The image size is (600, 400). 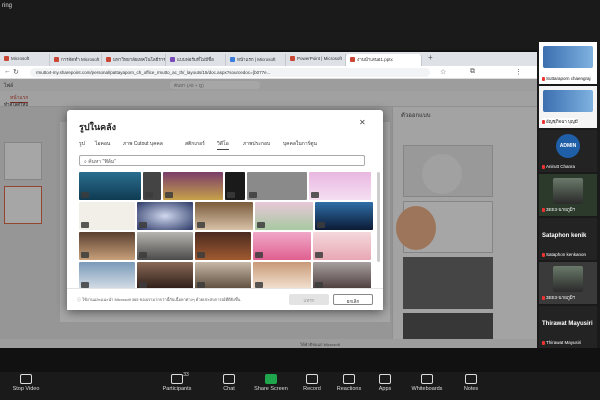 I want to click on chat-button: Chat, so click(x=229, y=383).